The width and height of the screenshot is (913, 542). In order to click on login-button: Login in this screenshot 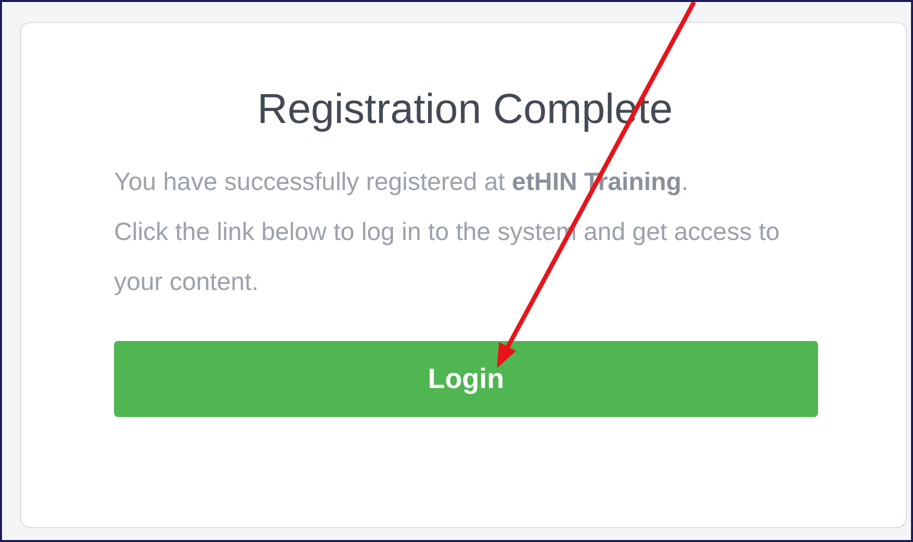, I will do `click(466, 379)`.